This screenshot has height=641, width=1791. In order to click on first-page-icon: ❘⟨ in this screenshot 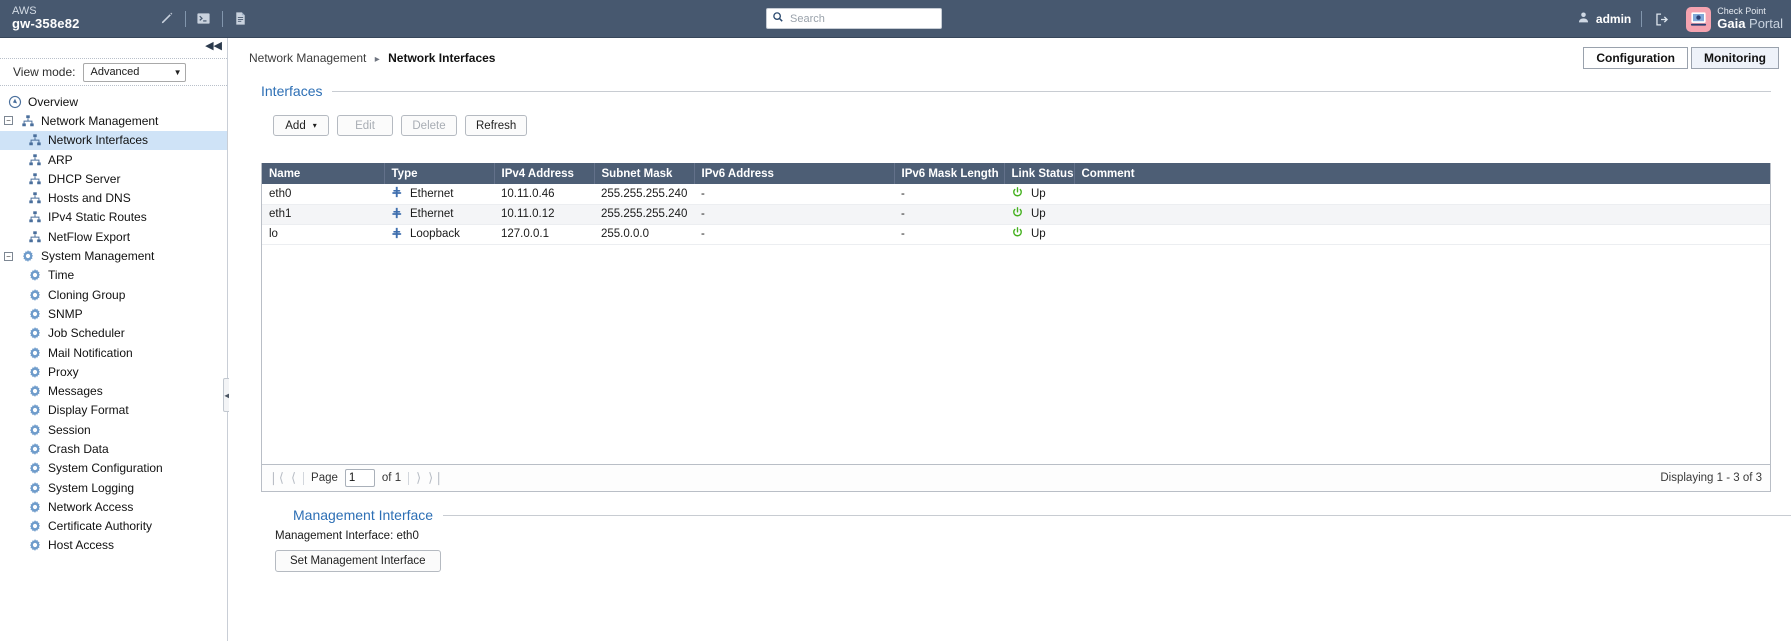, I will do `click(276, 478)`.